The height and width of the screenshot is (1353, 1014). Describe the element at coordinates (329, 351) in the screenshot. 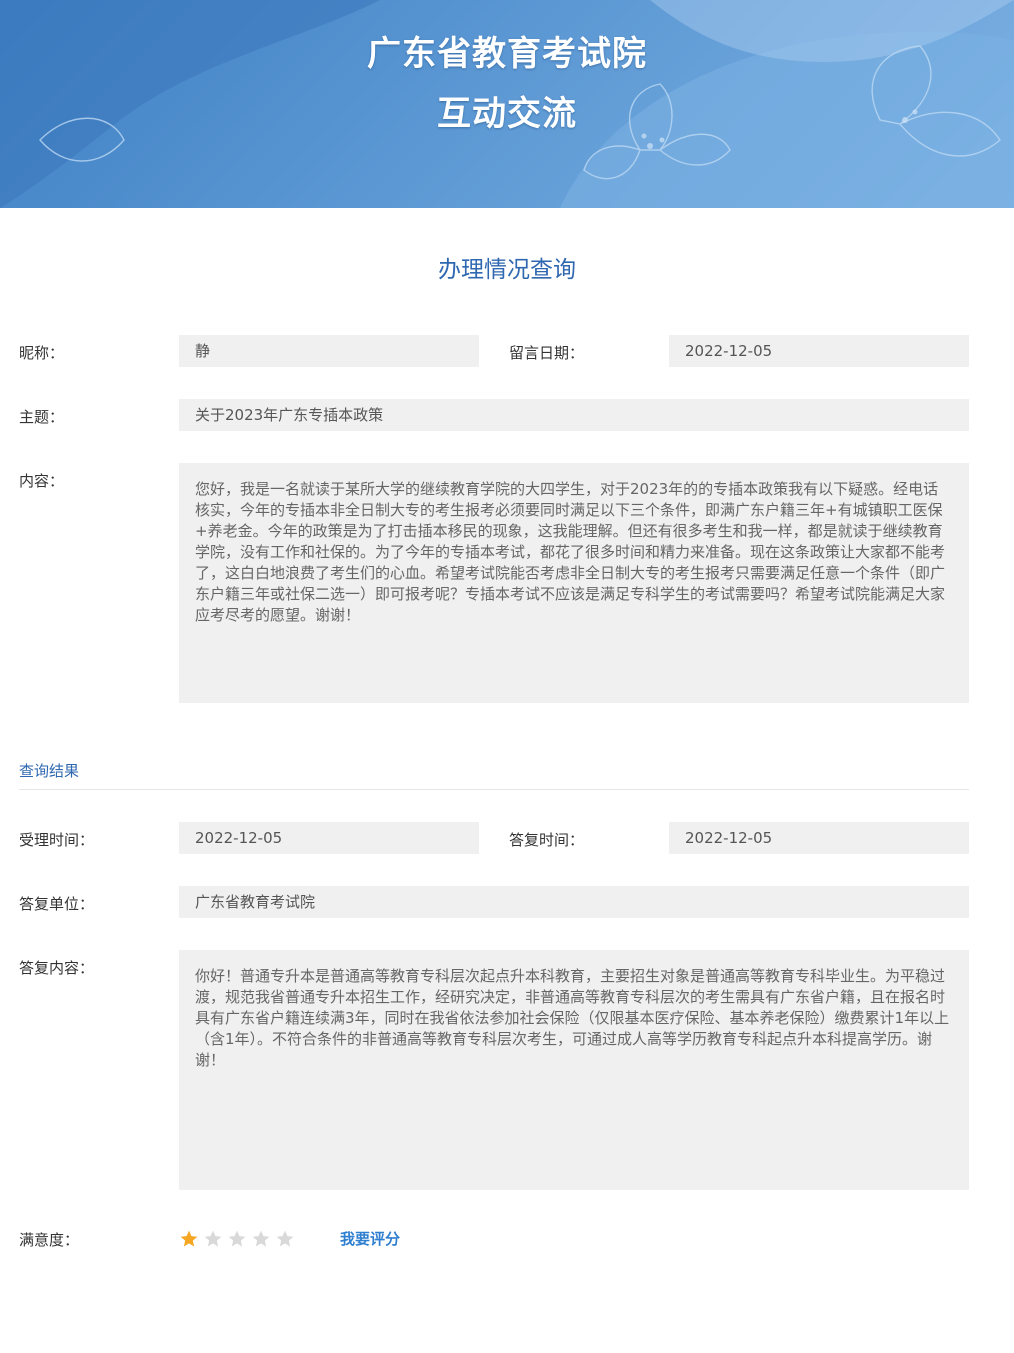

I see `nickname-field: 静` at that location.